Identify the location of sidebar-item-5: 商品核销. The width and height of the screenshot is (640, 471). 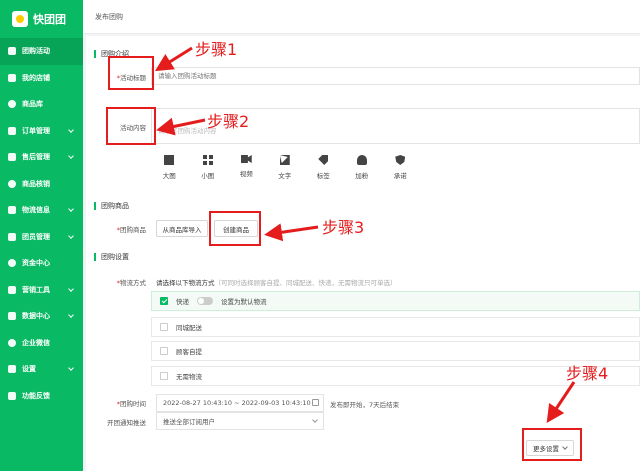
(41, 184).